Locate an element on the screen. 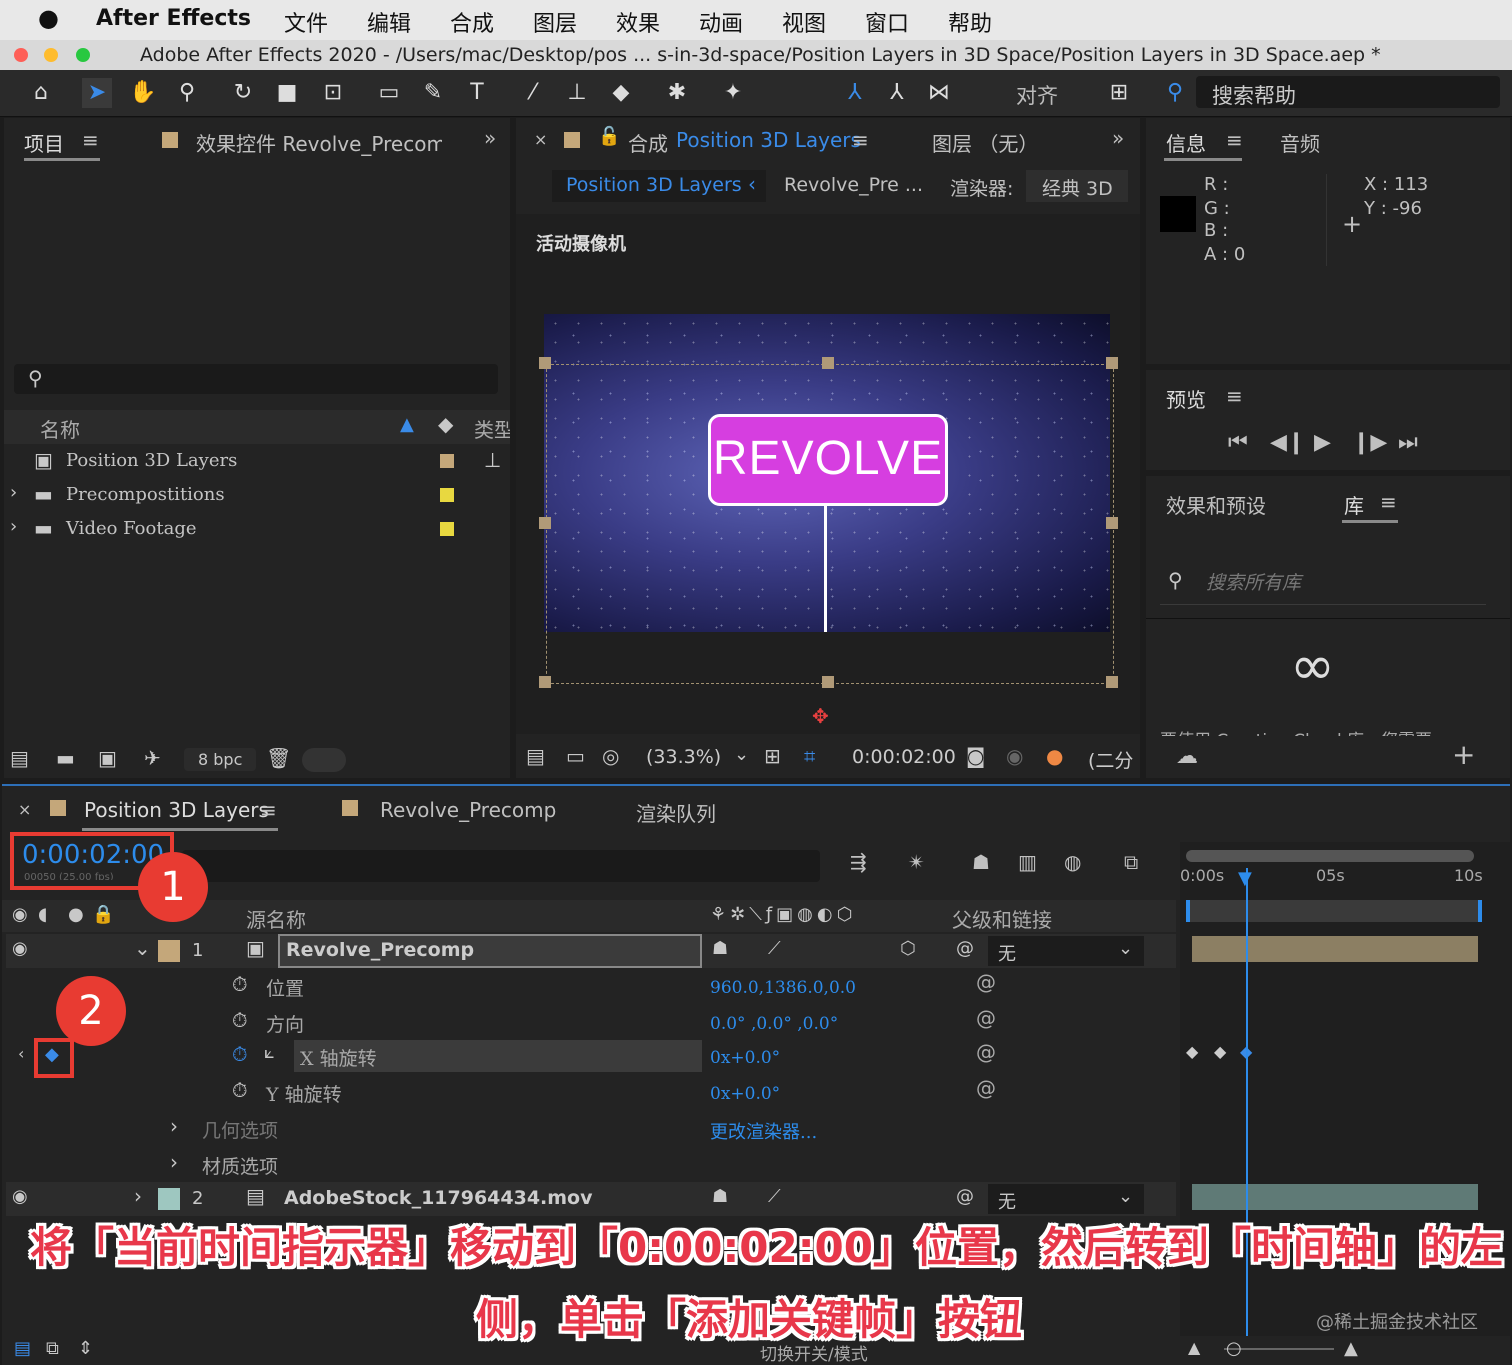 The width and height of the screenshot is (1512, 1365). brush-tool-icon: ⁄ is located at coordinates (533, 93).